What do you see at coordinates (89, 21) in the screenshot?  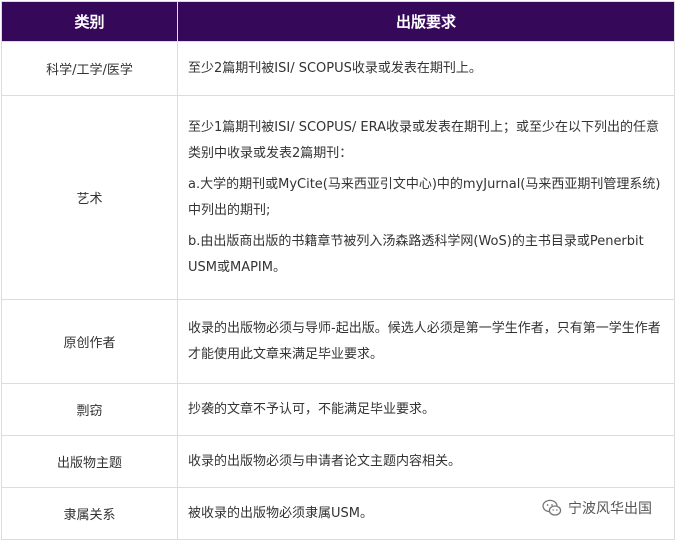 I see `header-category: 类别` at bounding box center [89, 21].